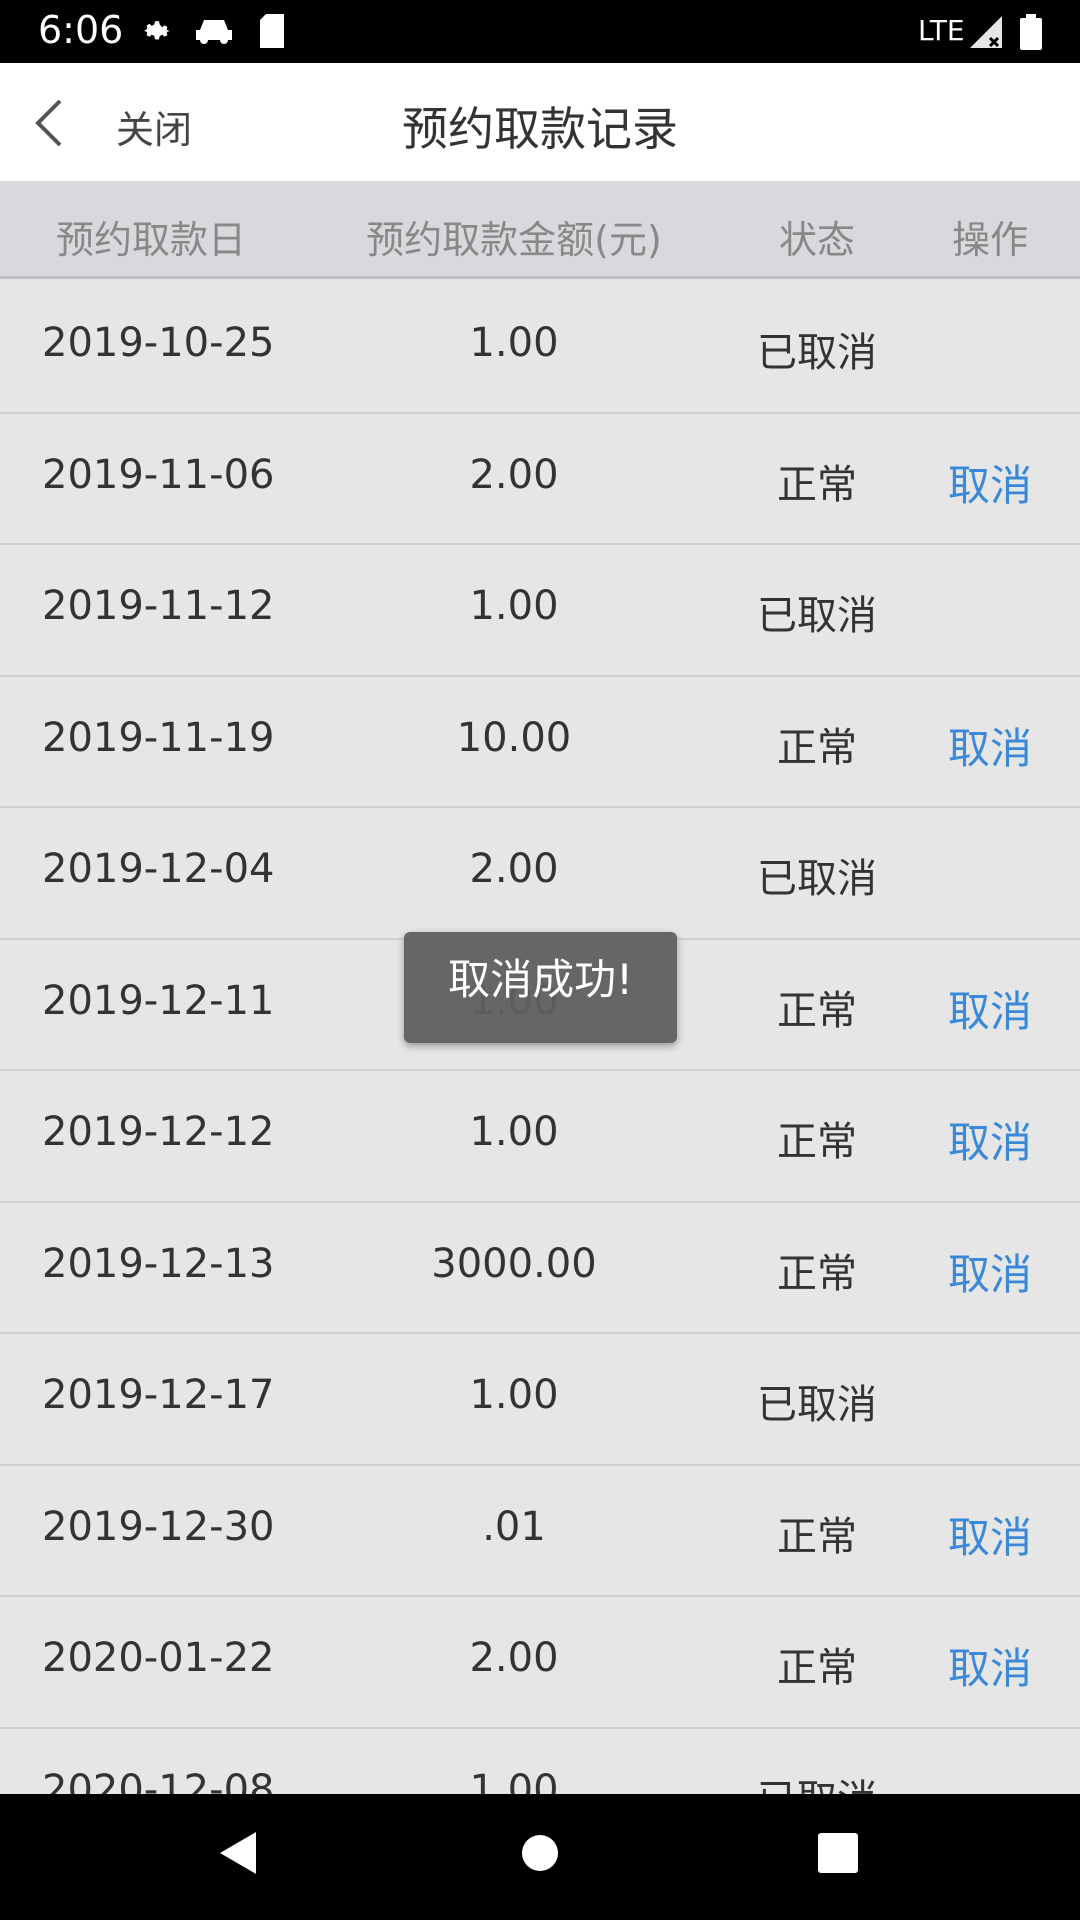  I want to click on home-circle-icon, so click(540, 1855).